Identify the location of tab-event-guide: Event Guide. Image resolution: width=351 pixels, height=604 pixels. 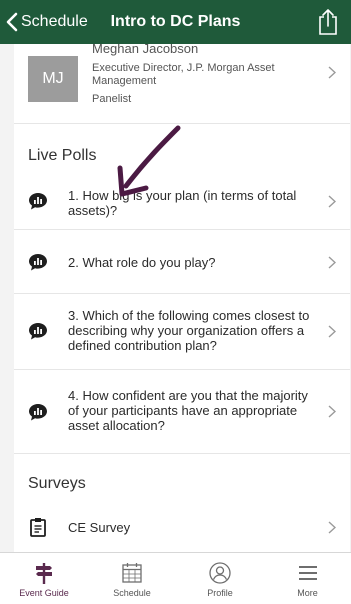
(44, 578).